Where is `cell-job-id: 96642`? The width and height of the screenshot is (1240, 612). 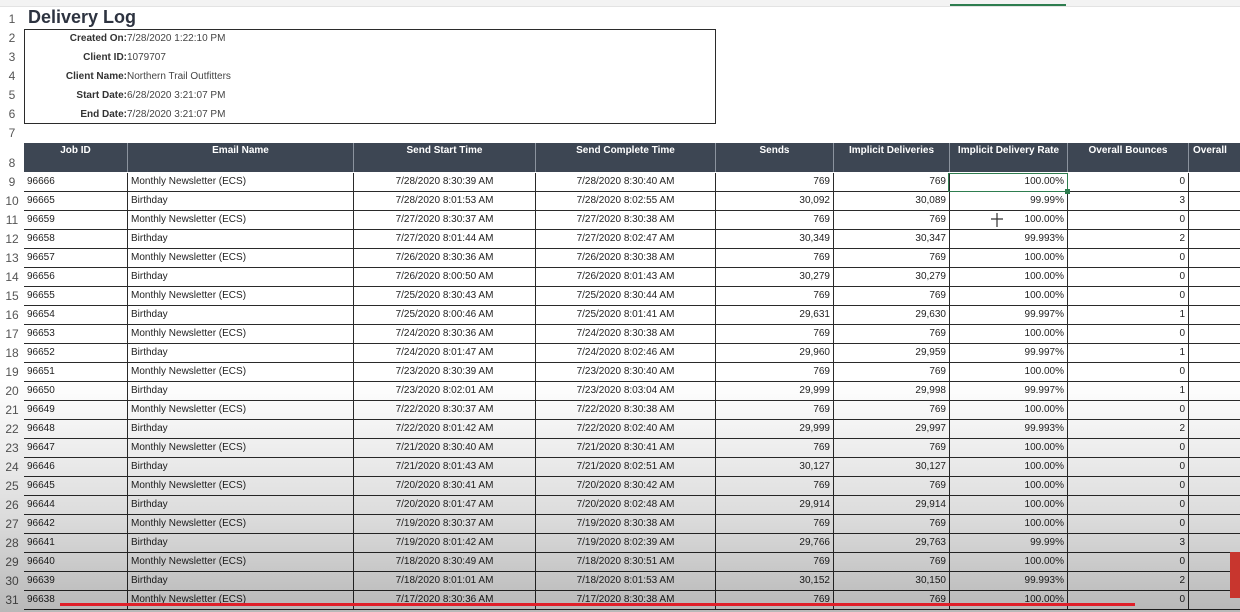
cell-job-id: 96642 is located at coordinates (76, 524).